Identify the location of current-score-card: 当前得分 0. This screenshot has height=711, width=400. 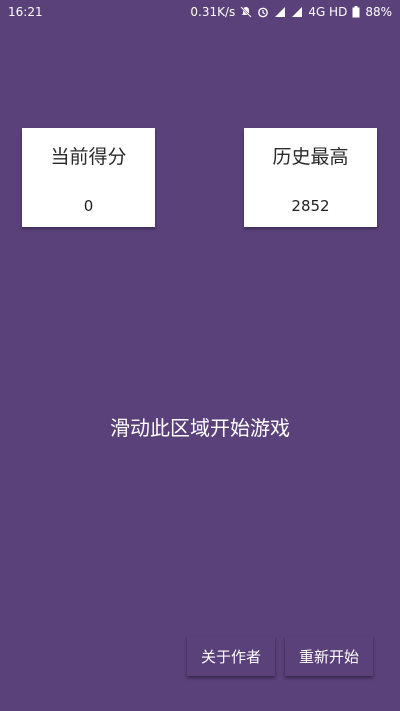
(88, 177).